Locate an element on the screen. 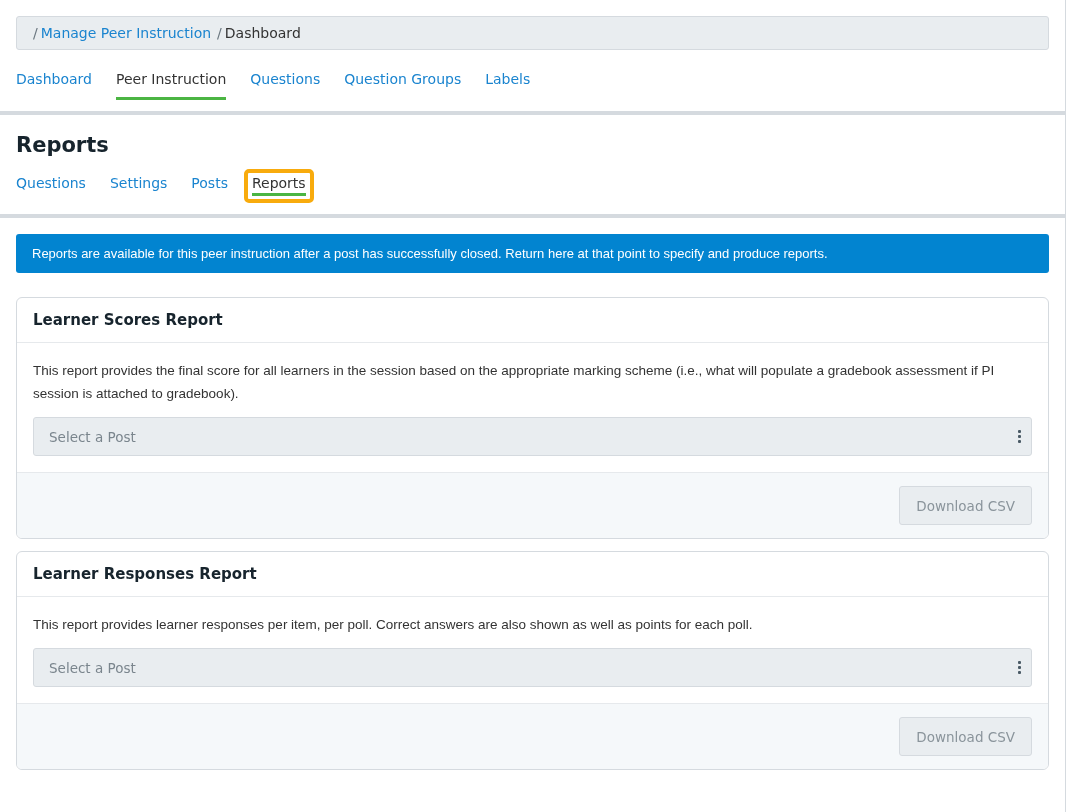 This screenshot has height=812, width=1069. nav-tab: Labels is located at coordinates (508, 85).